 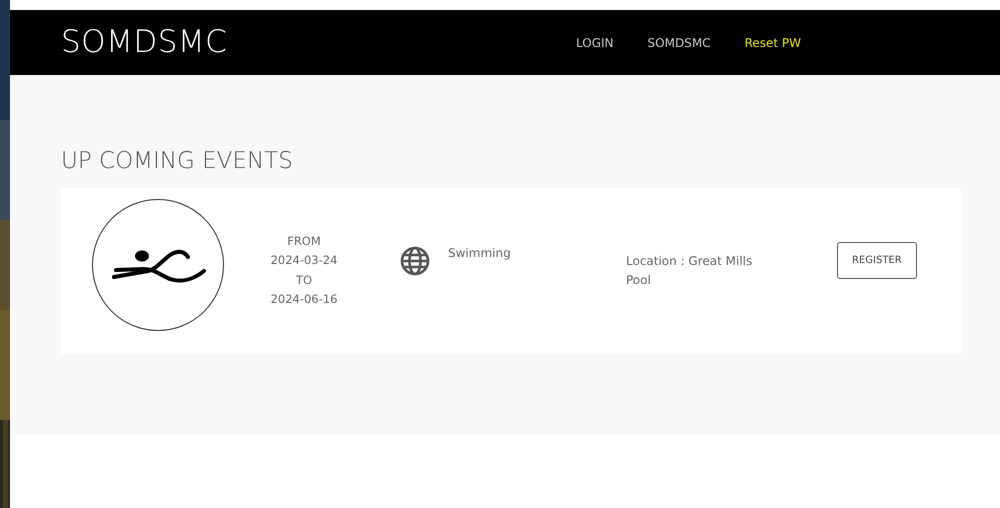 What do you see at coordinates (415, 261) in the screenshot?
I see `globe-icon` at bounding box center [415, 261].